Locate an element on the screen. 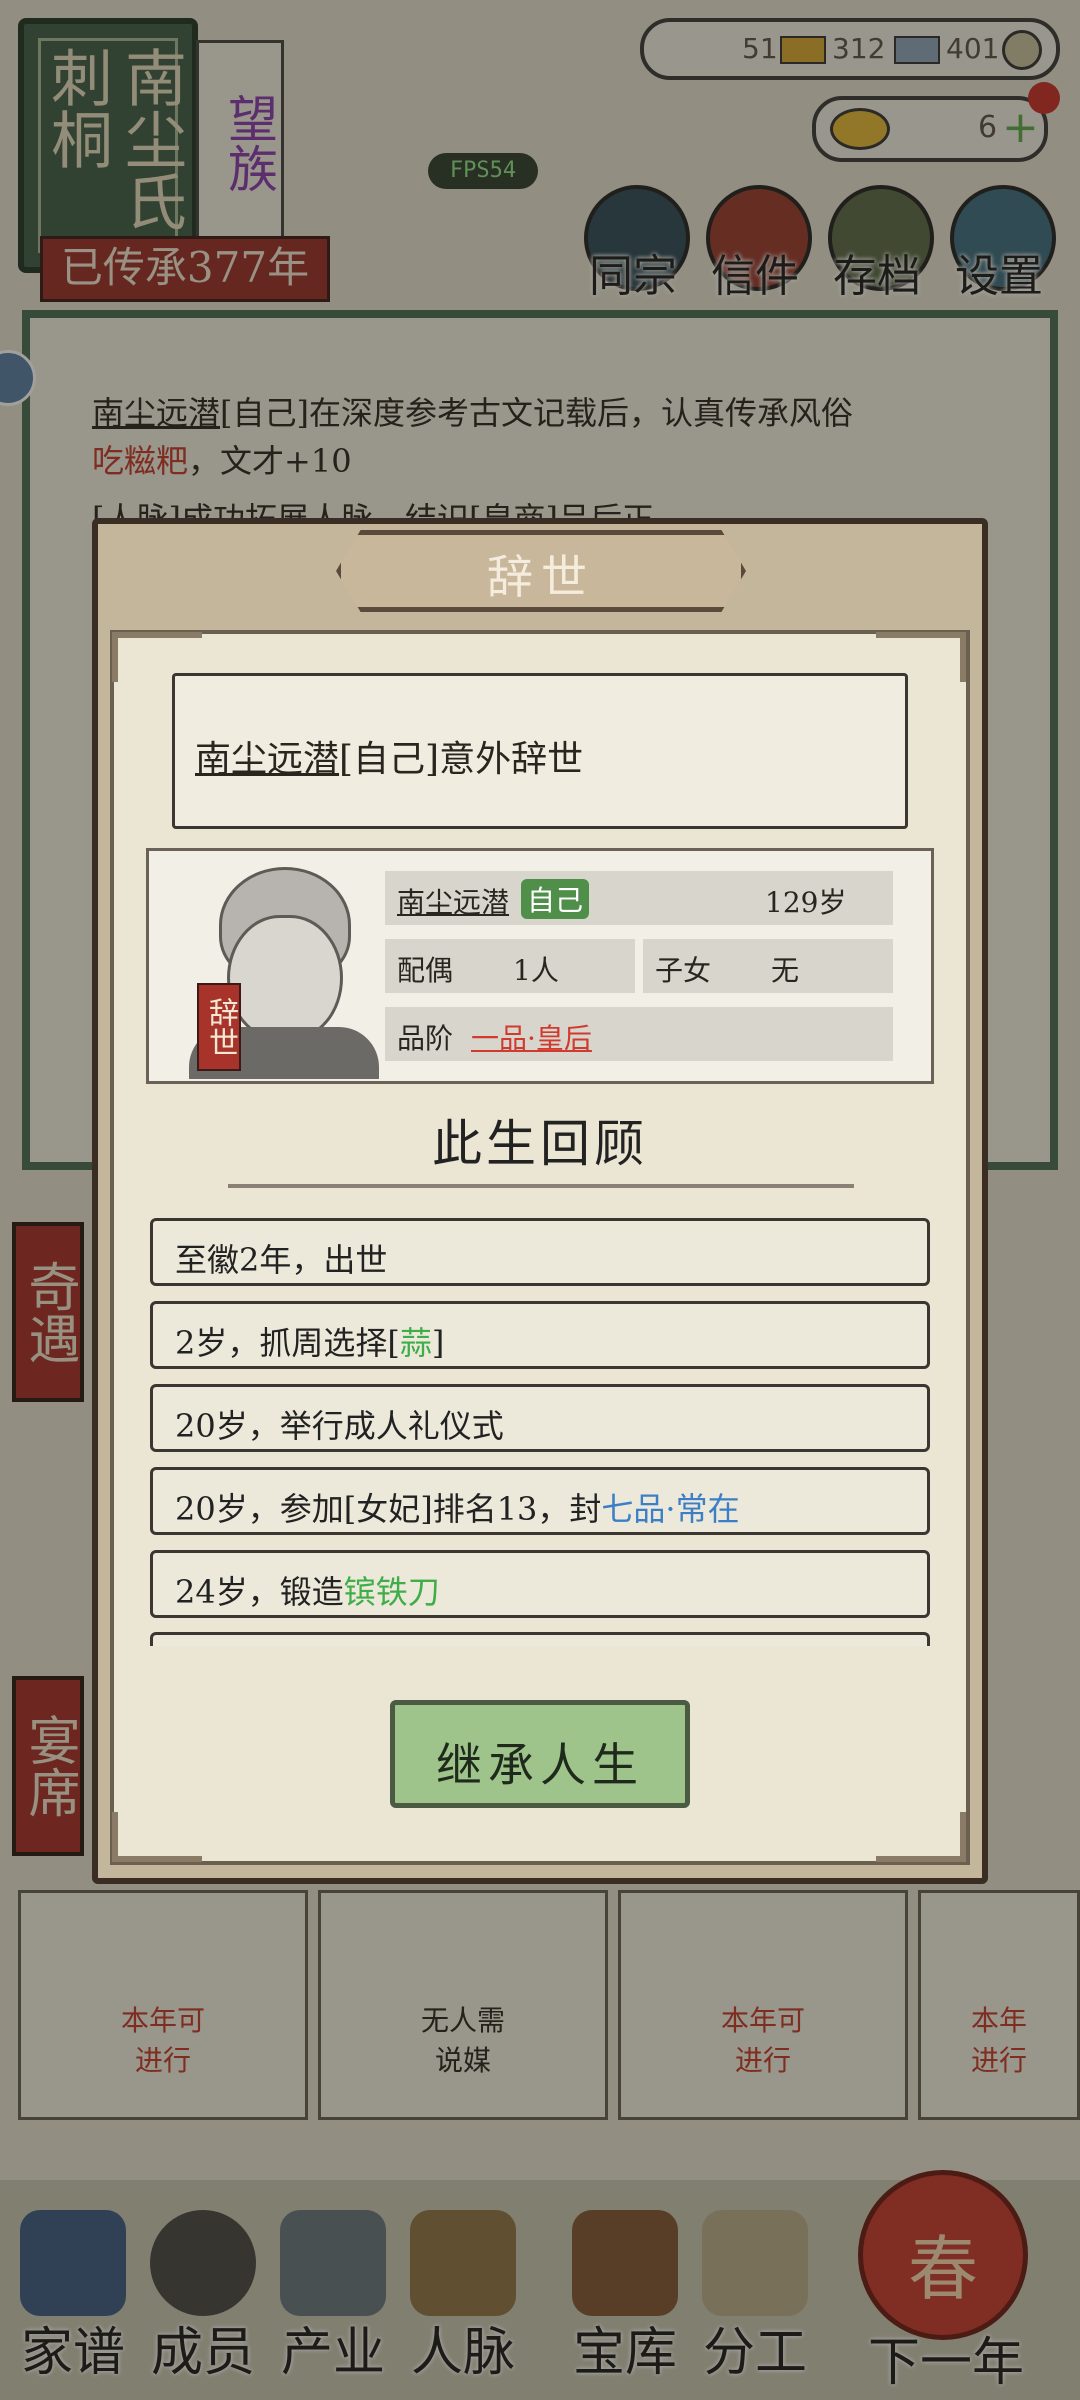 This screenshot has height=2400, width=1080. review-entry: 24岁，锻造镔铁刀 is located at coordinates (540, 1584).